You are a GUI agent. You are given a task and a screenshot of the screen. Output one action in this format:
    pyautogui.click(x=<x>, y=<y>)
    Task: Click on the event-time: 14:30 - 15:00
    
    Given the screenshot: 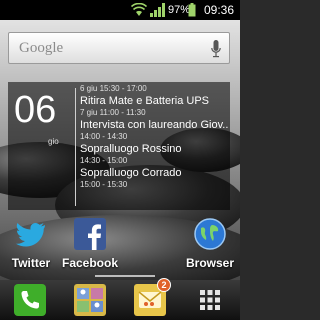 What is the action you would take?
    pyautogui.click(x=104, y=160)
    